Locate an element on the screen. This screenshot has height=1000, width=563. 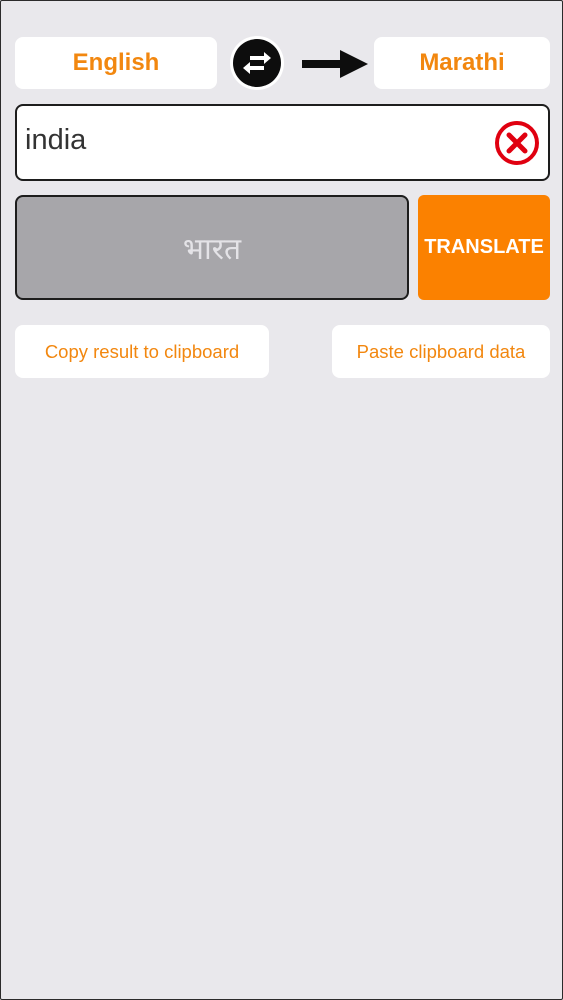
swap-arrows-icon is located at coordinates (257, 63).